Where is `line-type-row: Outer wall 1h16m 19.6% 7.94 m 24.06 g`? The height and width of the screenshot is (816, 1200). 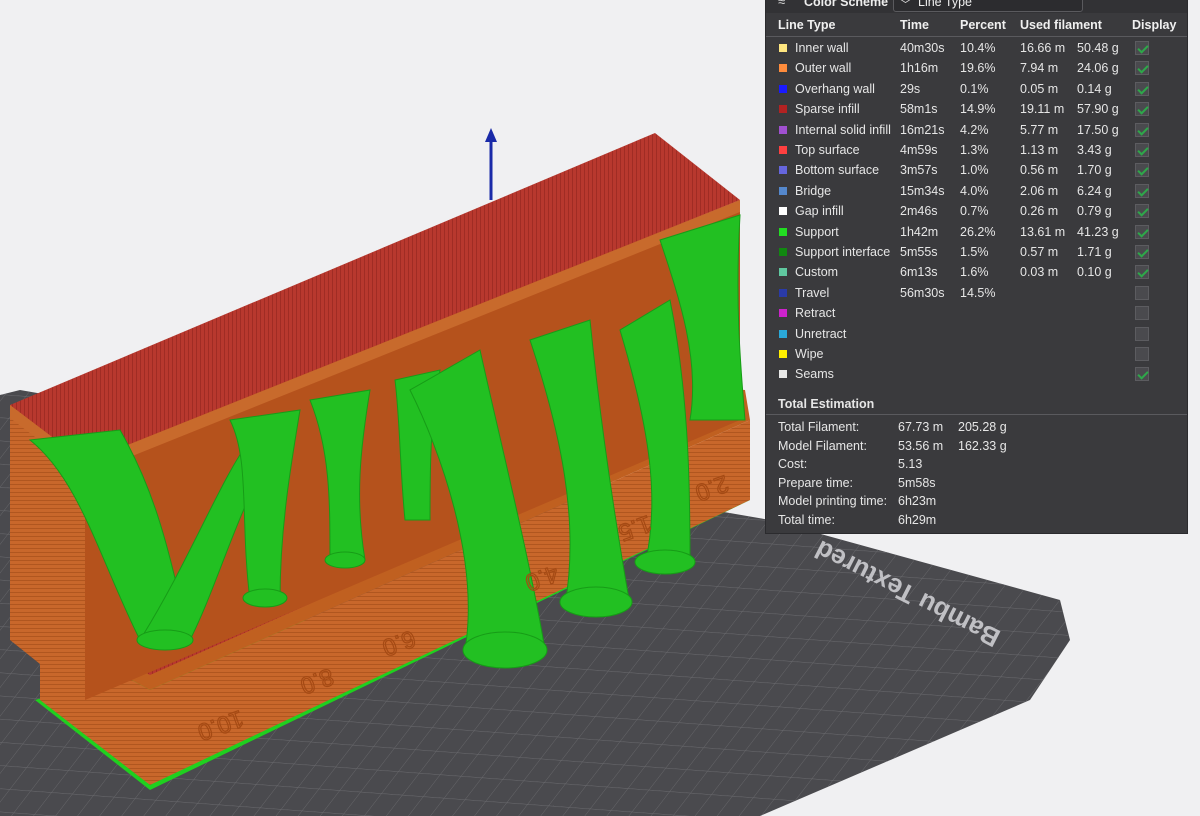 line-type-row: Outer wall 1h16m 19.6% 7.94 m 24.06 g is located at coordinates (976, 68).